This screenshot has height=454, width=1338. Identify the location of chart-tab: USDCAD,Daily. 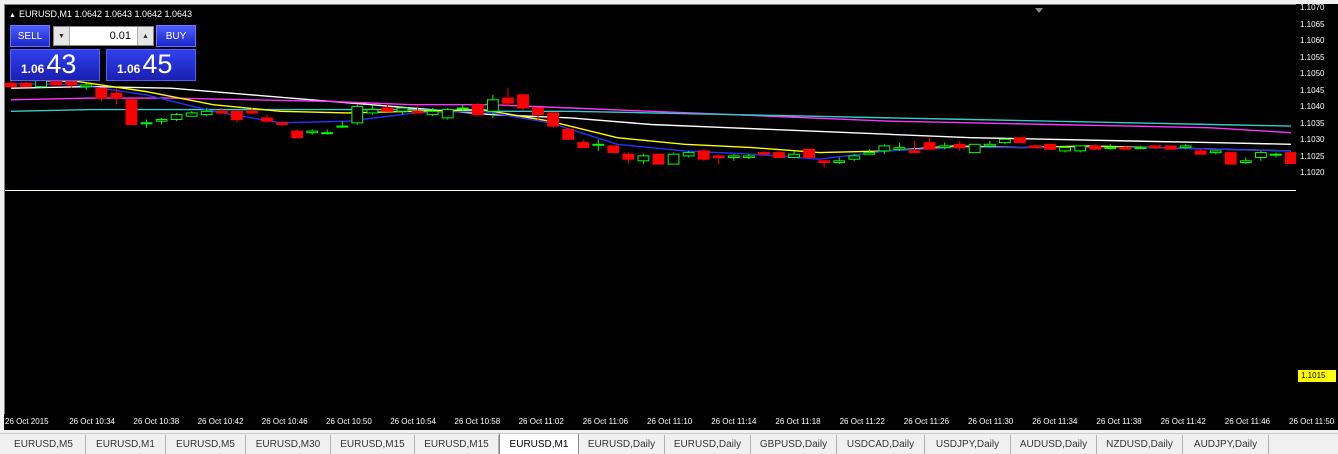
(881, 444).